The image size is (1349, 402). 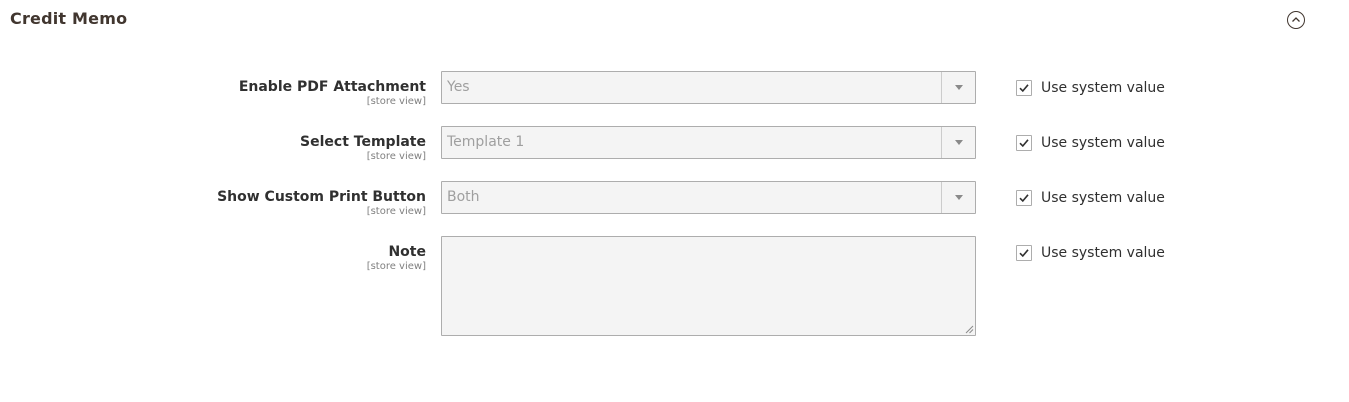 What do you see at coordinates (1296, 20) in the screenshot?
I see `chevron-up-circle-icon` at bounding box center [1296, 20].